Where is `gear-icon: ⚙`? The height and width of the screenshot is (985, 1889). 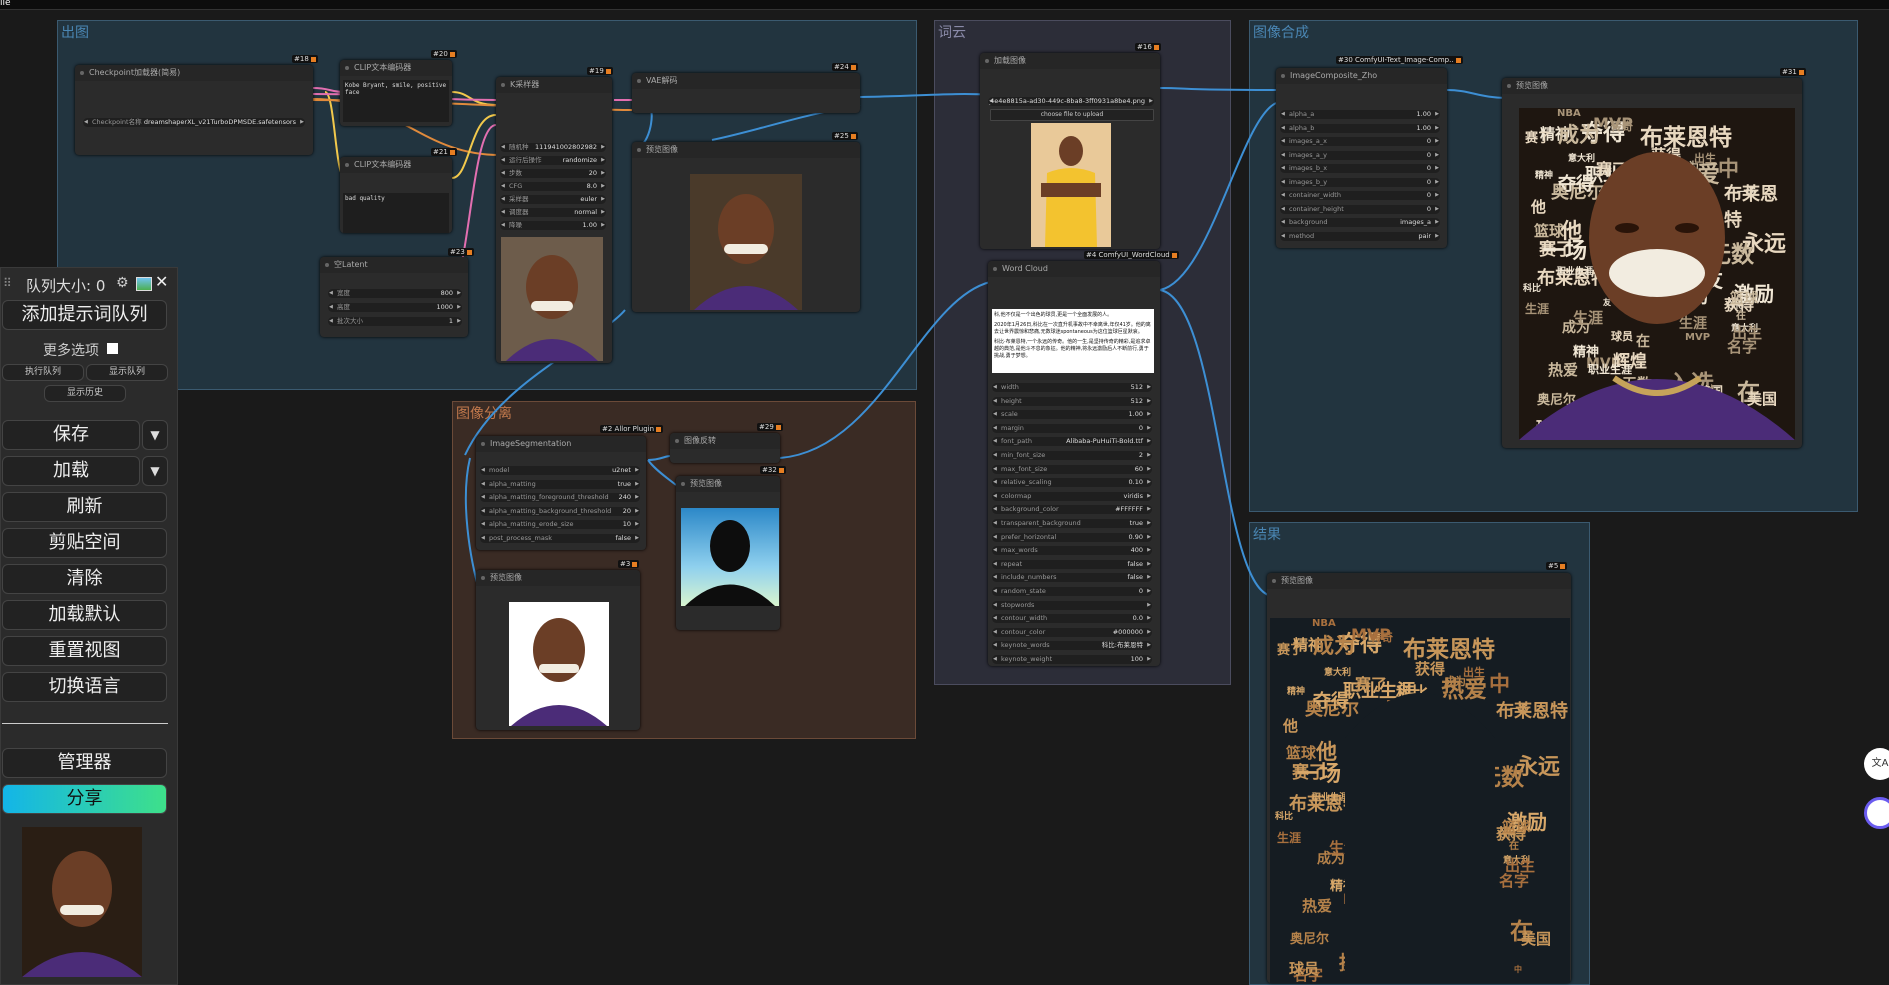 gear-icon: ⚙ is located at coordinates (122, 283).